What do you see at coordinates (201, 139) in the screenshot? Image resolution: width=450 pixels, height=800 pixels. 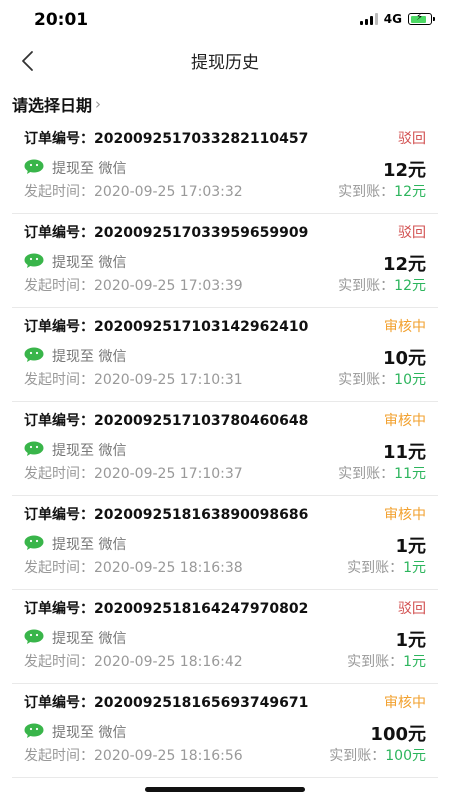 I see `order-number: 202009251703328211045​7` at bounding box center [201, 139].